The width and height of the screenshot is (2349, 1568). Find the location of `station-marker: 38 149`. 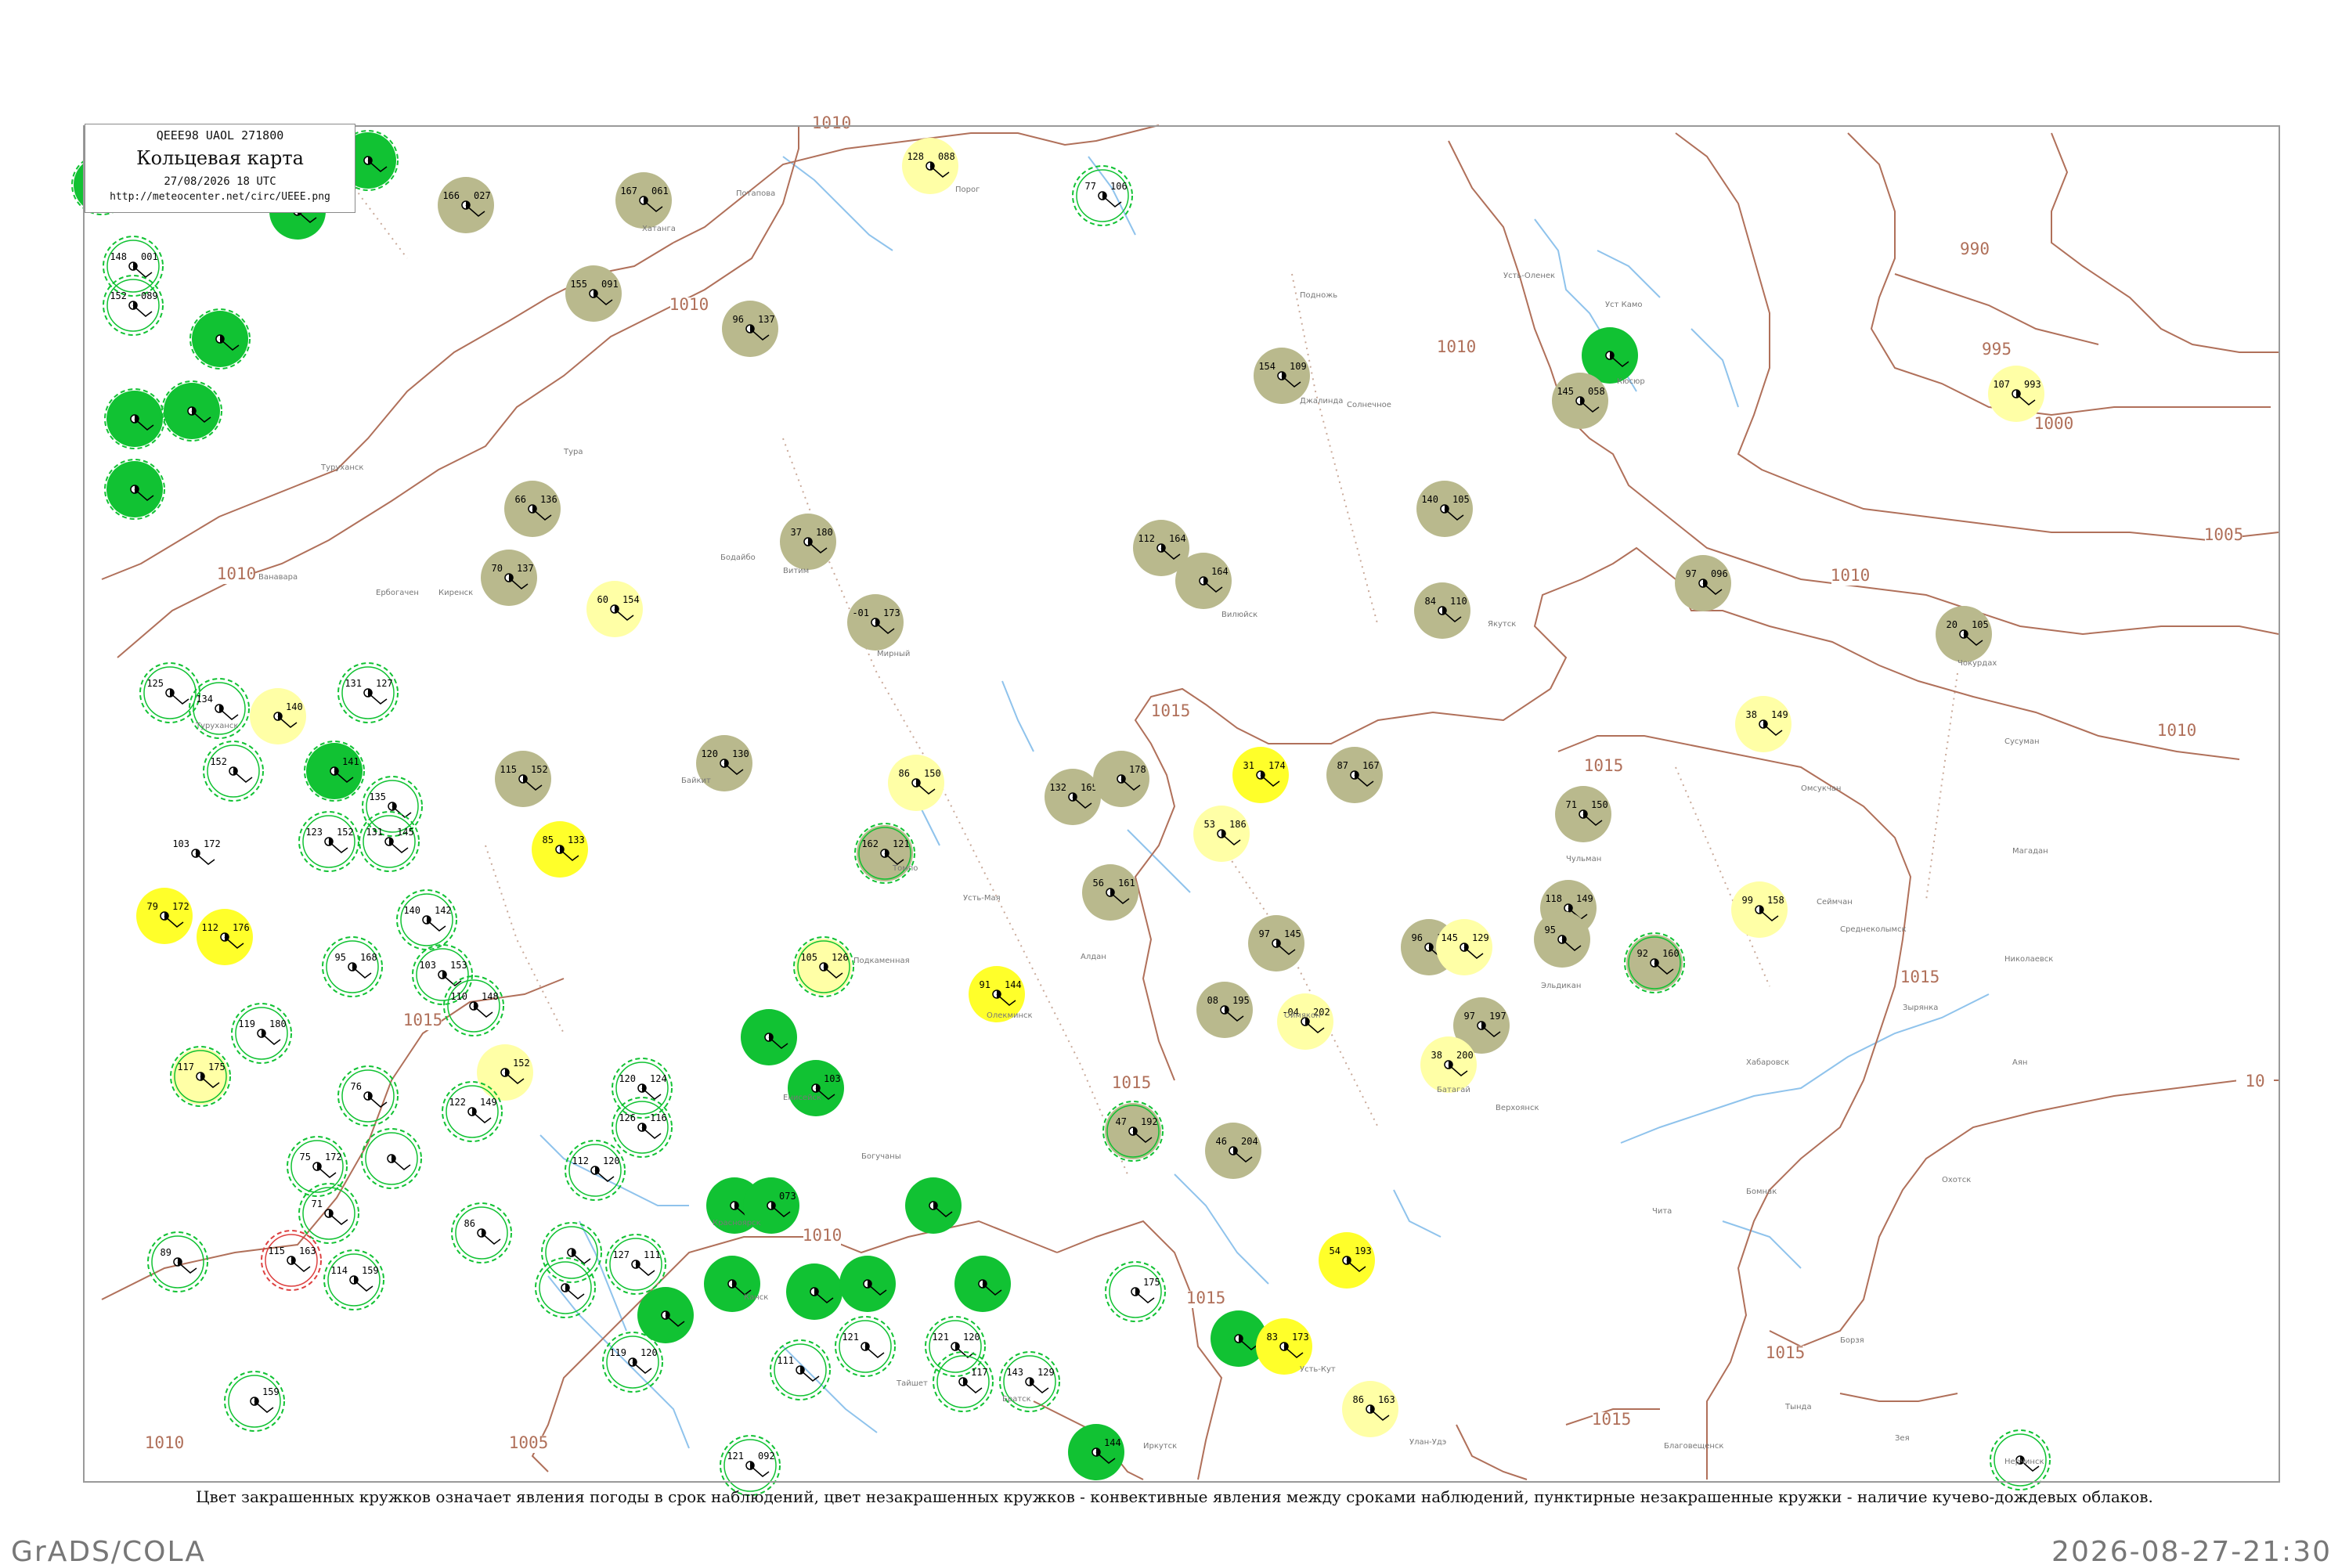

station-marker: 38 149 is located at coordinates (1764, 724).